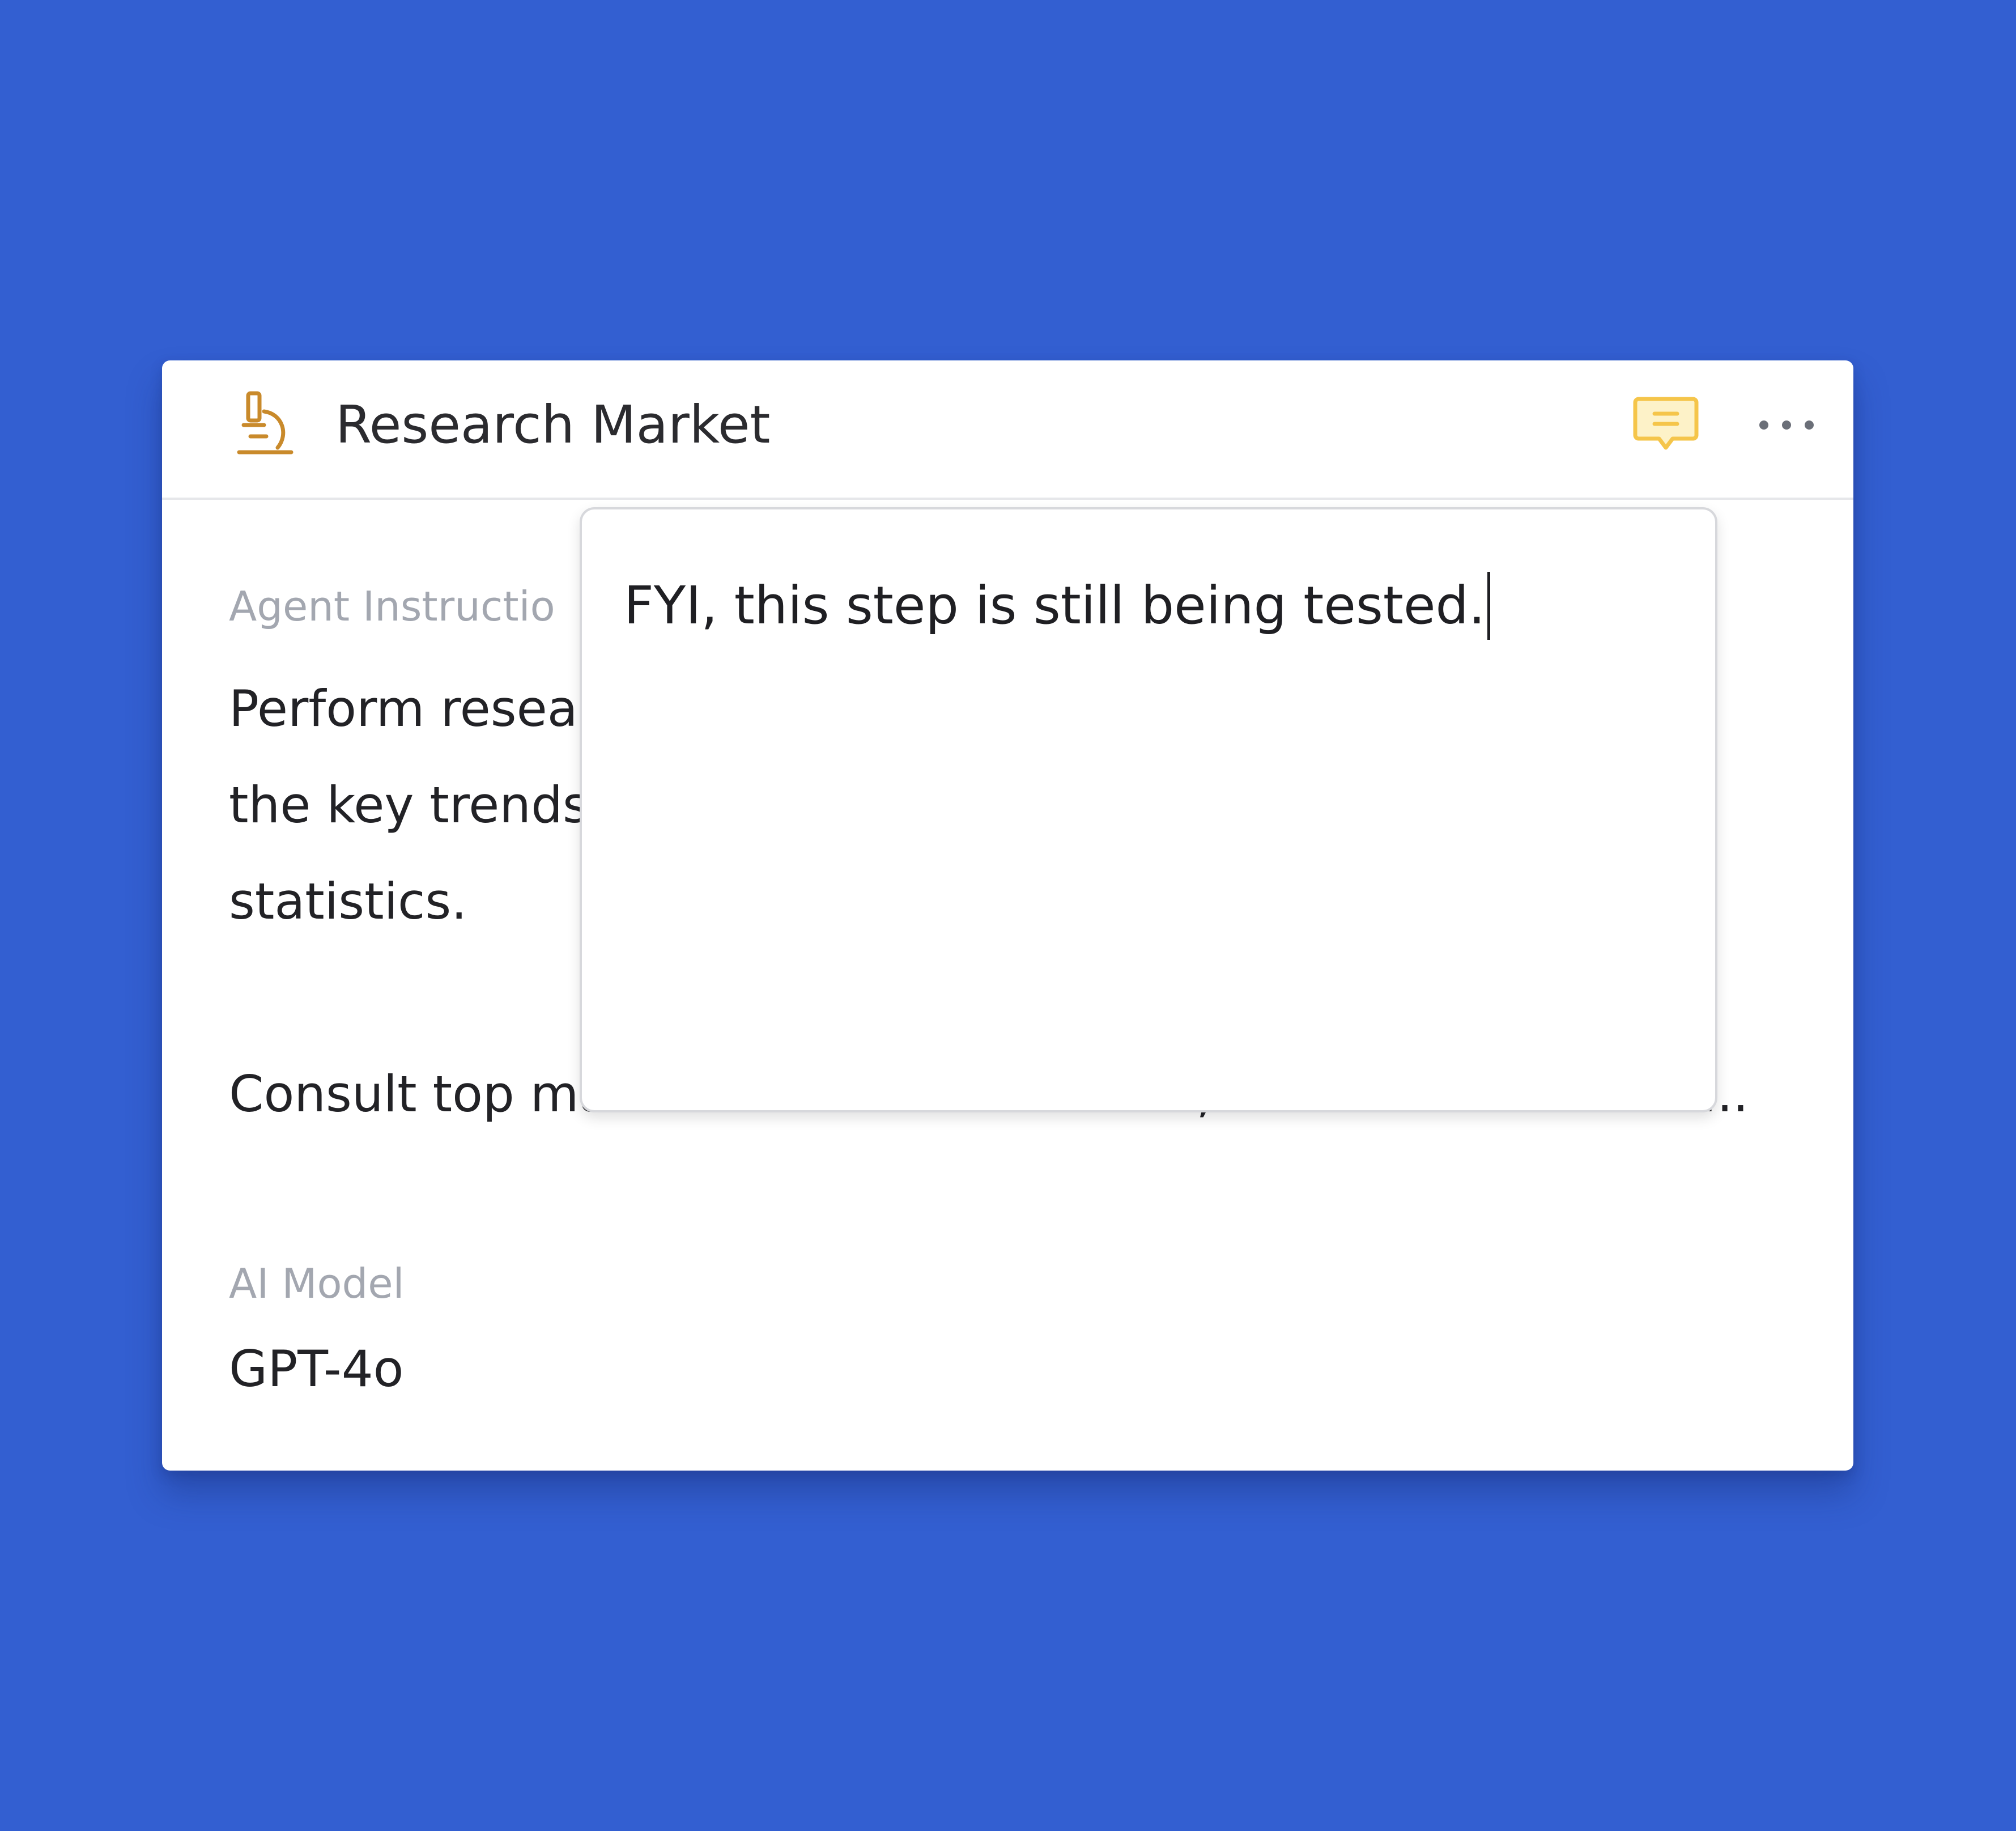 The image size is (2016, 1831). I want to click on ai-model-value: GPT-4o, so click(317, 1369).